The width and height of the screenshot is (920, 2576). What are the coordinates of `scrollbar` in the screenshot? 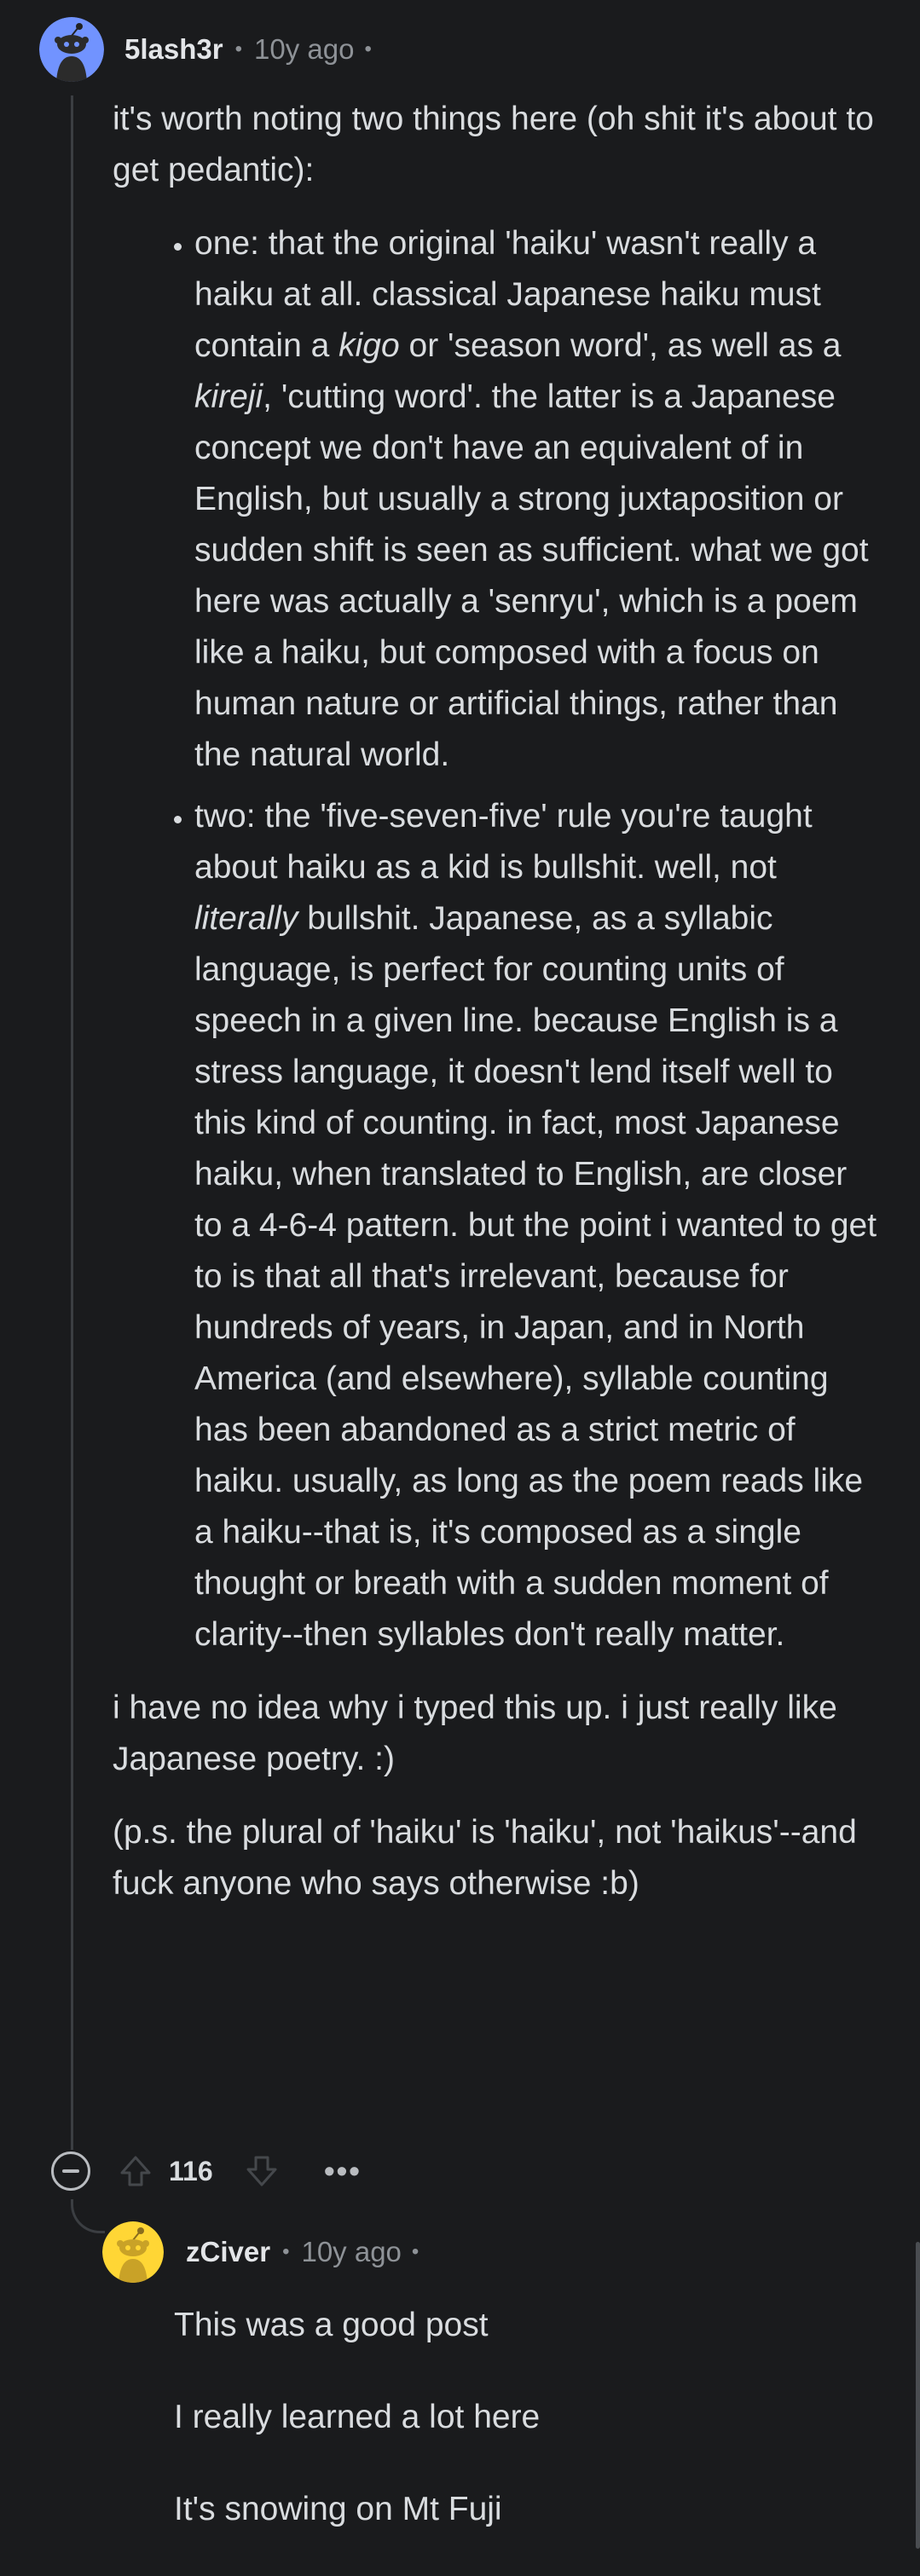 It's located at (918, 2395).